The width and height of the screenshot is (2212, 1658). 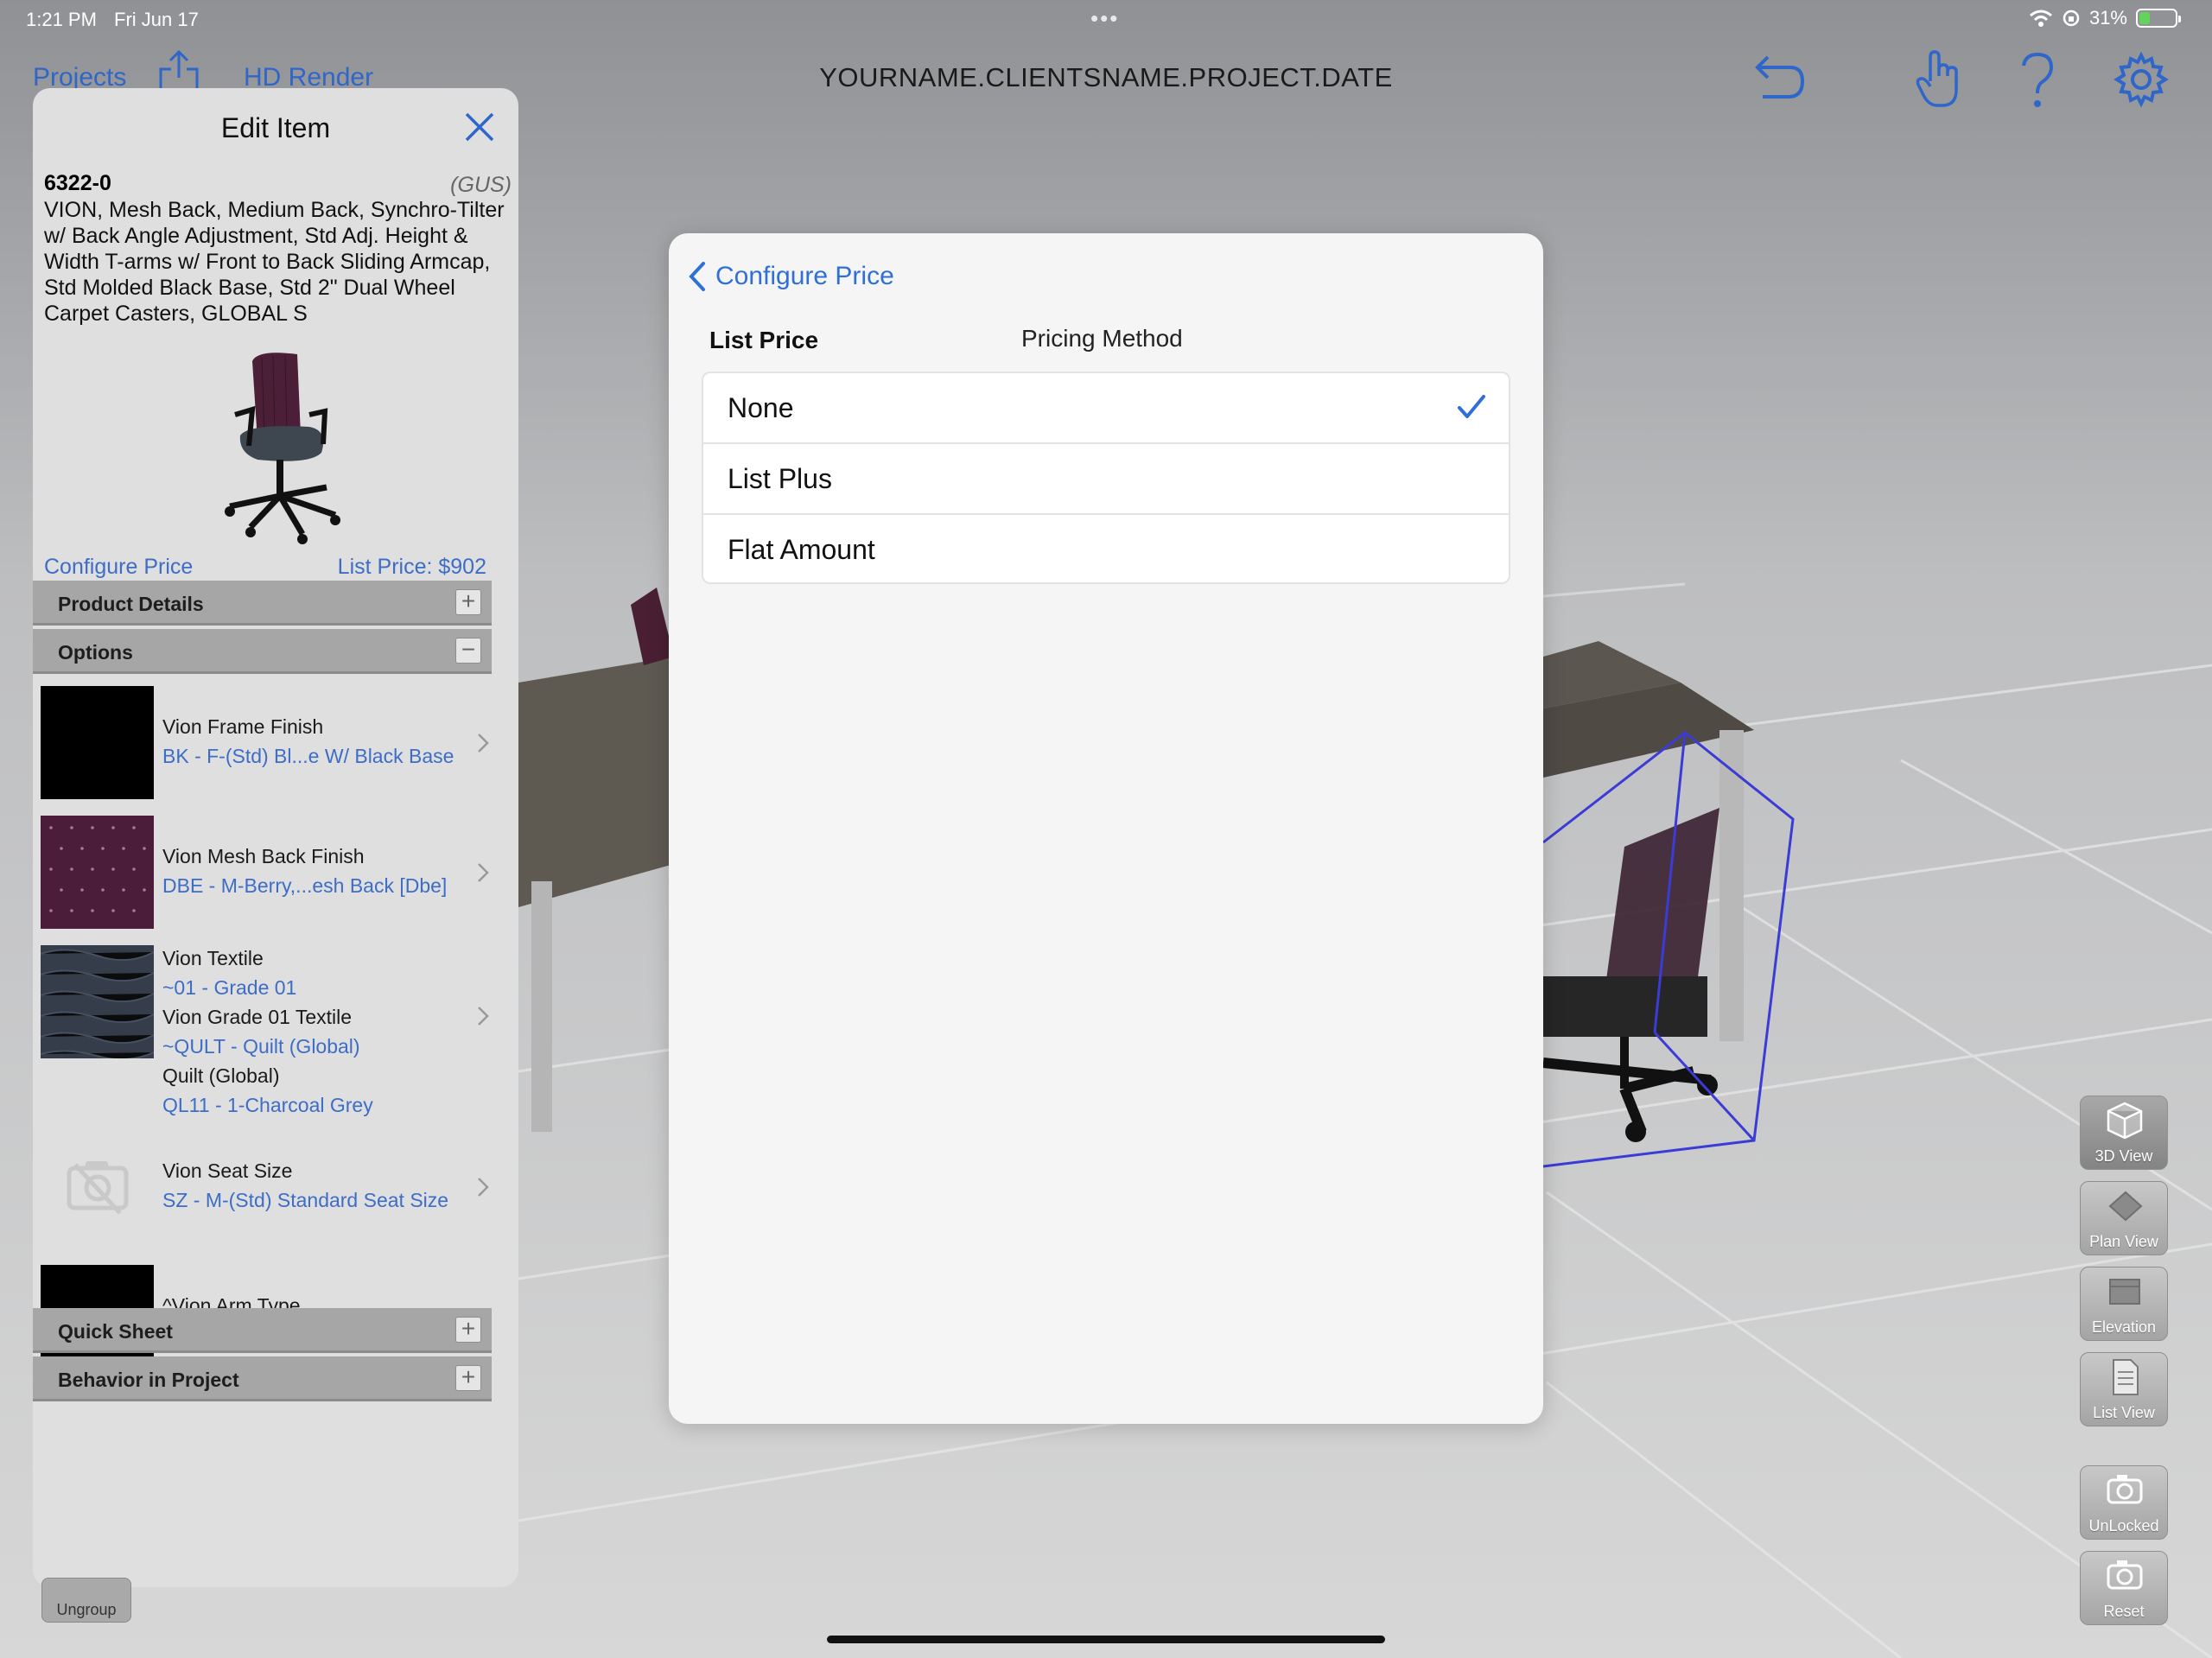 I want to click on option-subvalue: QL11 - 1-Charcoal Grey, so click(x=267, y=1105).